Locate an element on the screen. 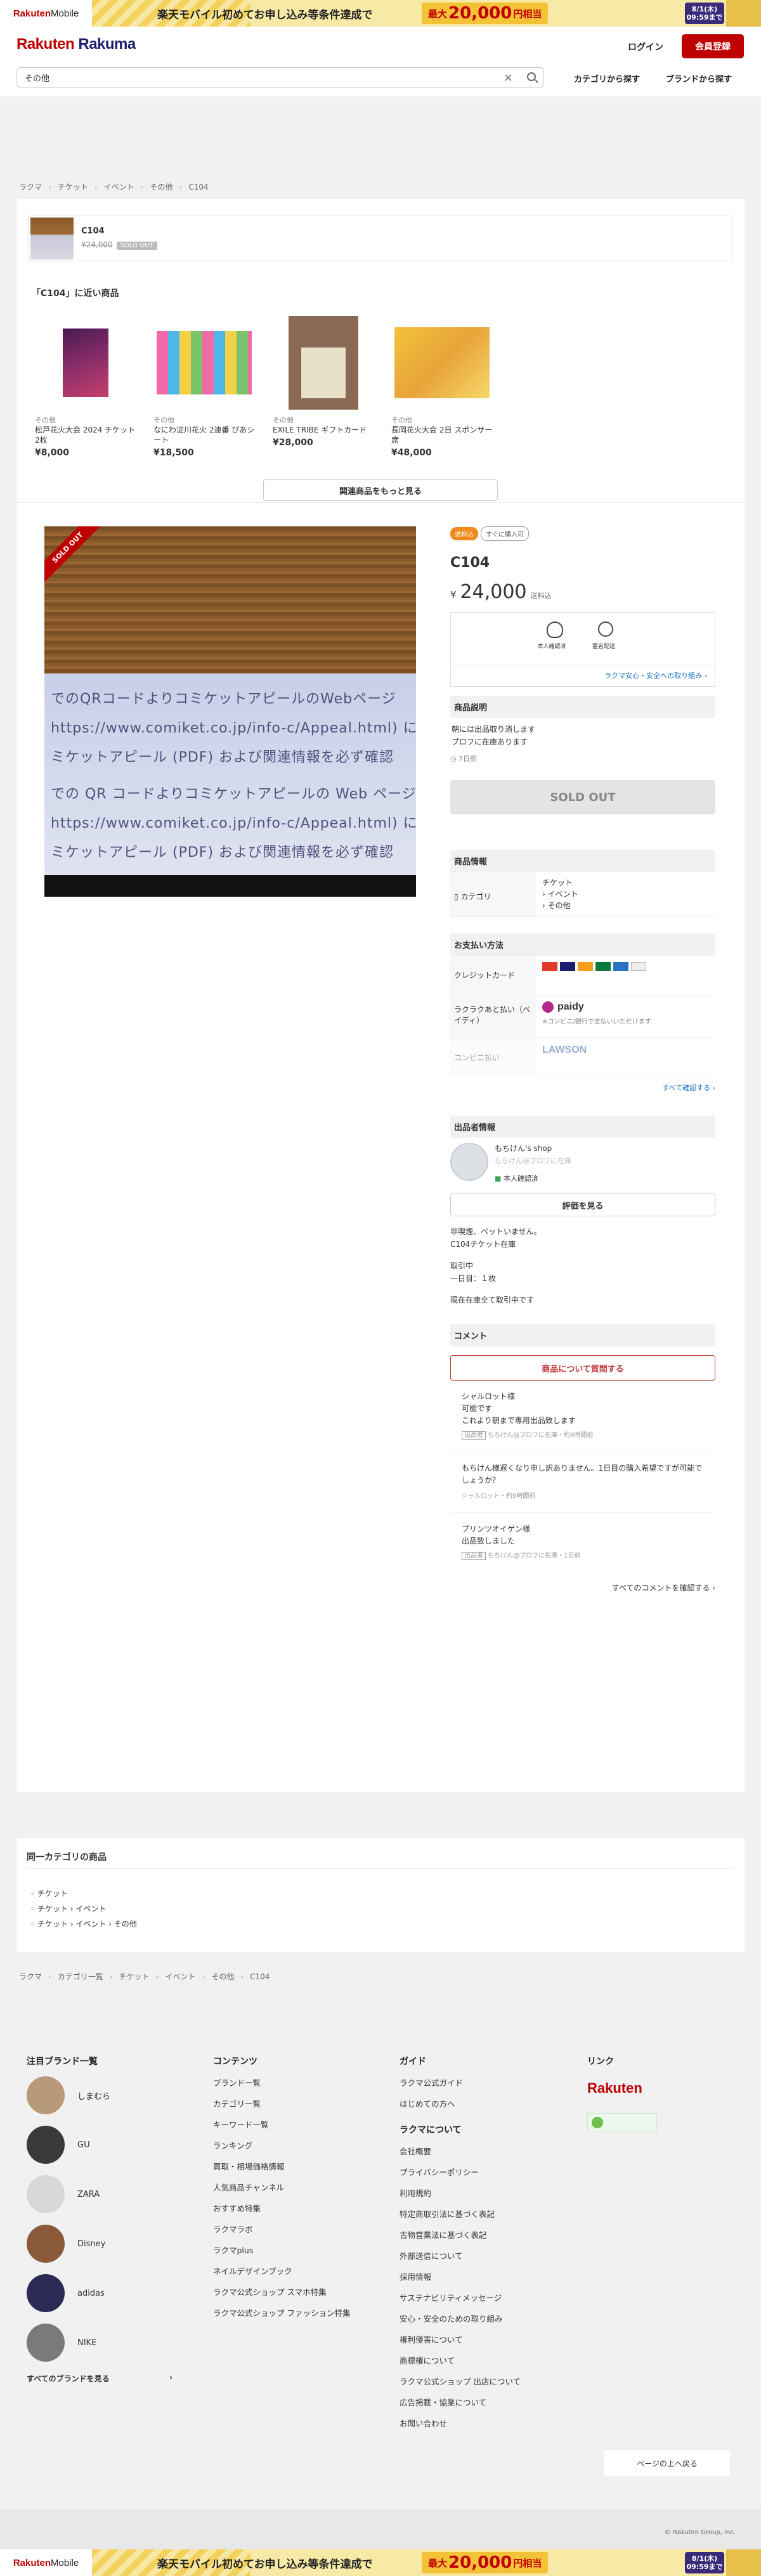 This screenshot has width=761, height=2576. footer-link: お問い合わせ is located at coordinates (423, 2424).